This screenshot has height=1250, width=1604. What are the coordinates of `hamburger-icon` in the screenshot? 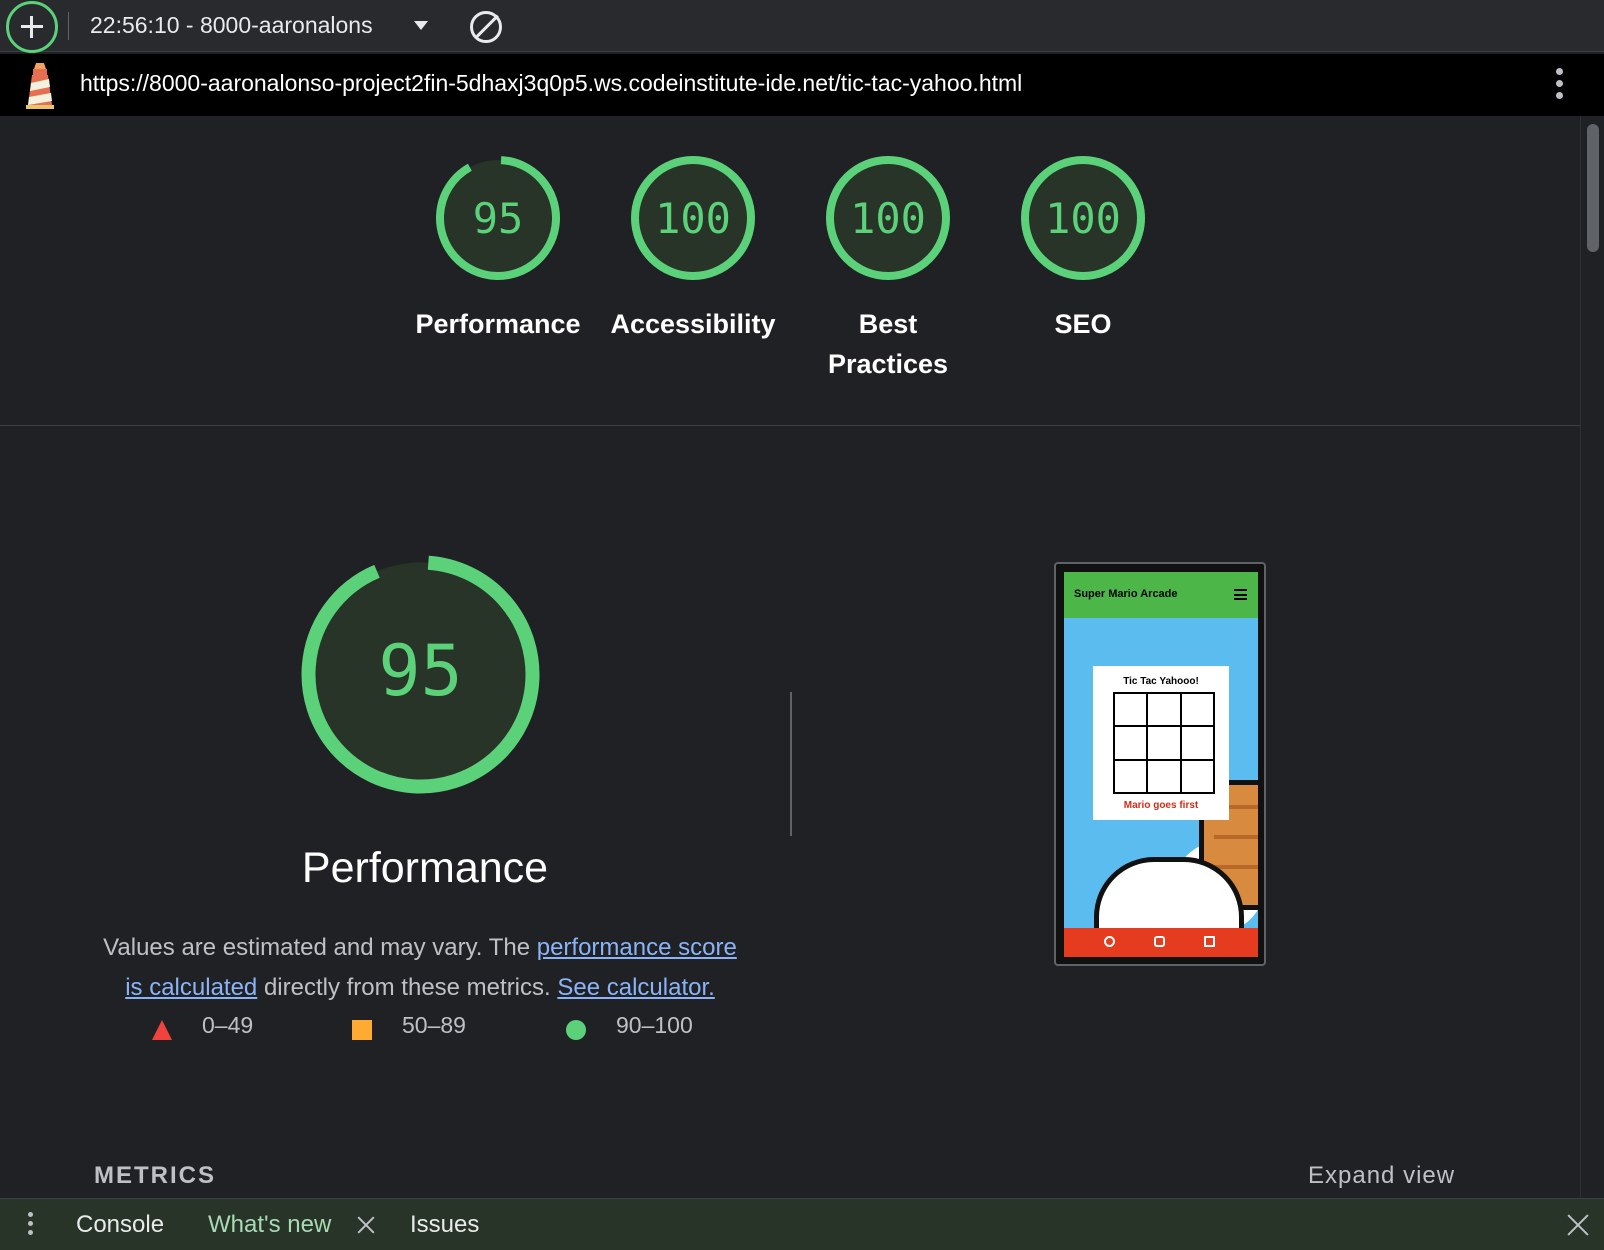 It's located at (1240, 594).